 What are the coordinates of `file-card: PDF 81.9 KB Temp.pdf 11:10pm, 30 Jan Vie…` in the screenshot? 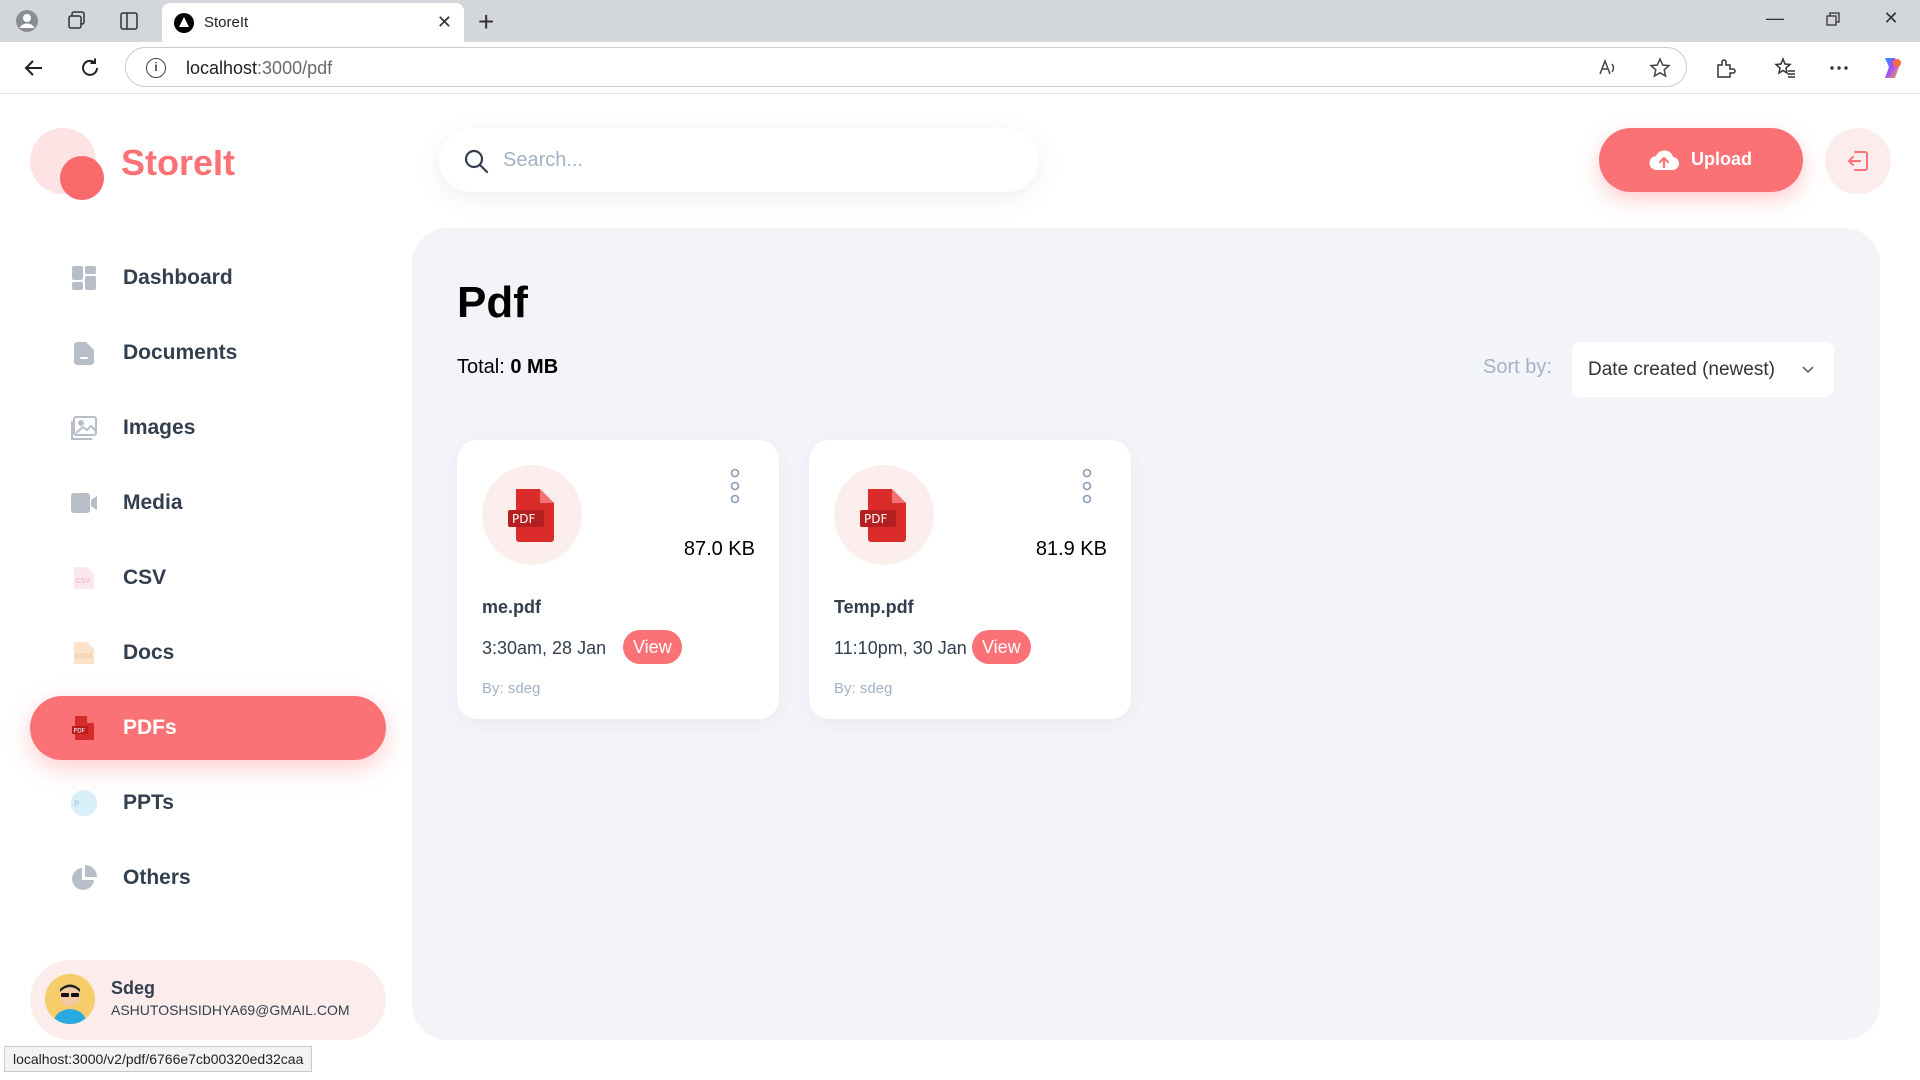 It's located at (970, 579).